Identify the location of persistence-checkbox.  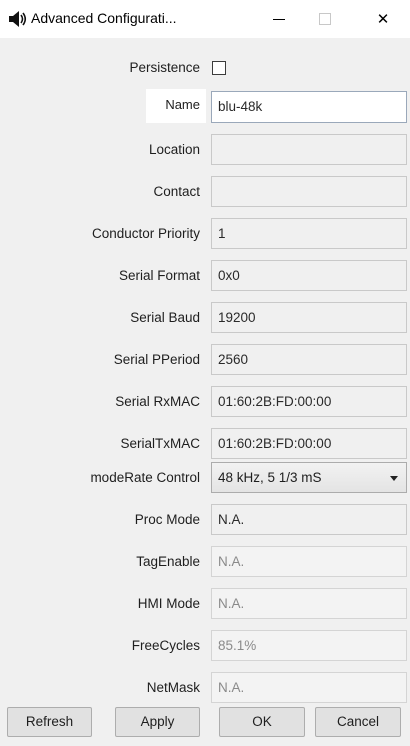
(219, 68).